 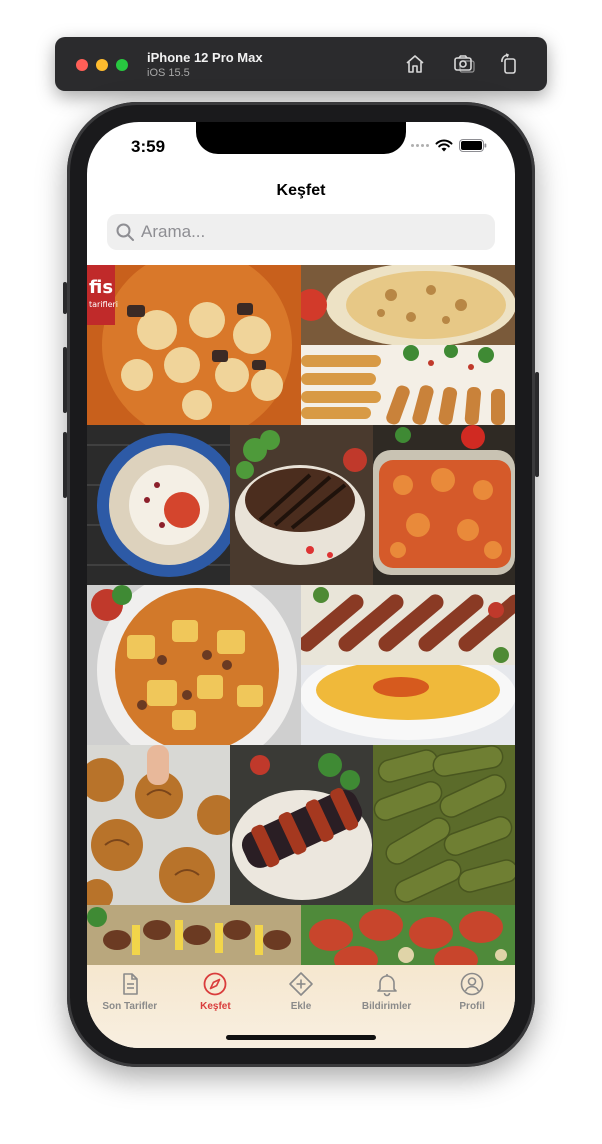 What do you see at coordinates (301, 1037) in the screenshot?
I see `home-indicator` at bounding box center [301, 1037].